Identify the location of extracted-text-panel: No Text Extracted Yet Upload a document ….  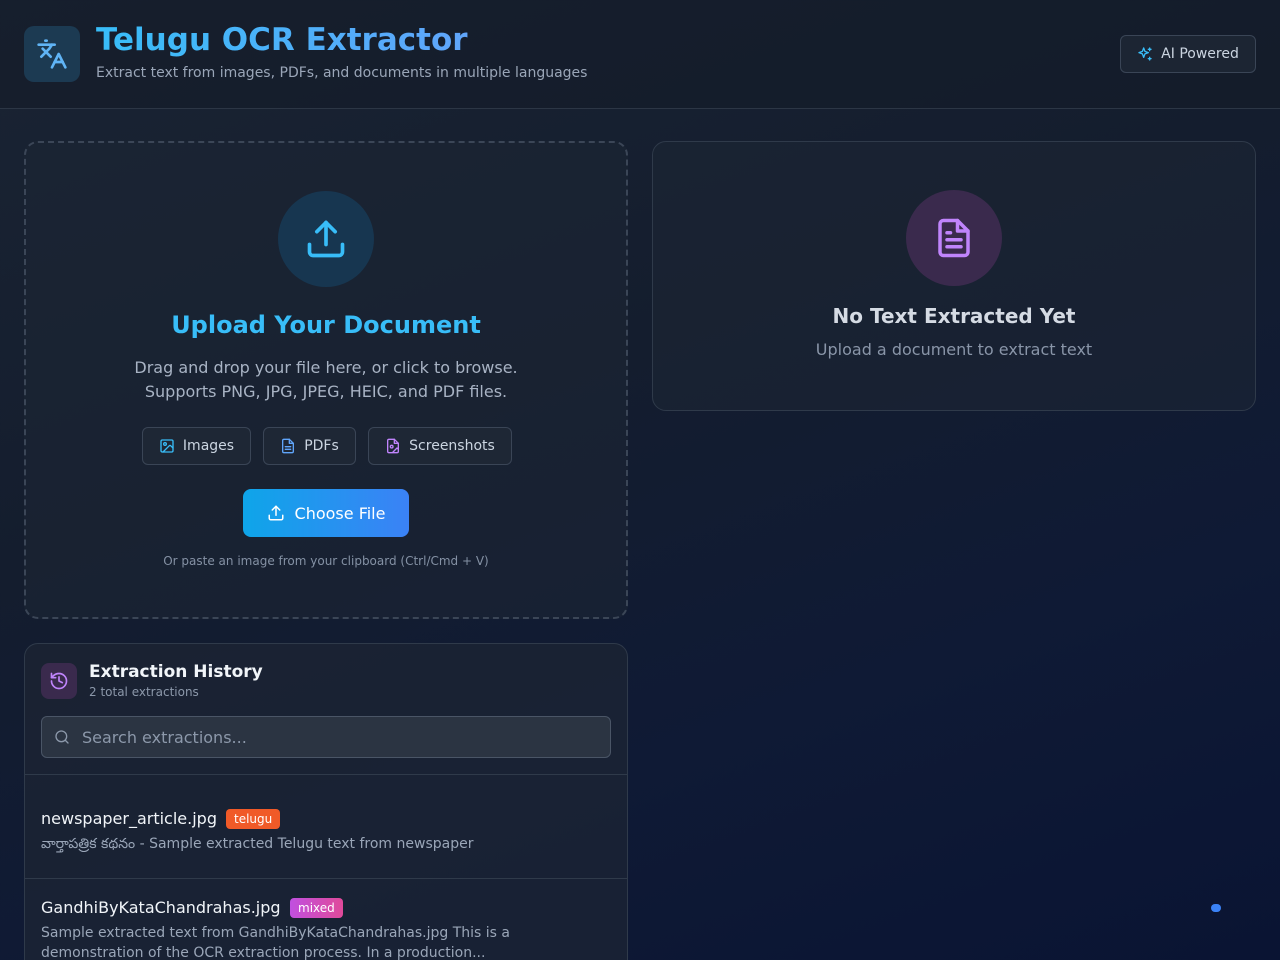
(954, 276).